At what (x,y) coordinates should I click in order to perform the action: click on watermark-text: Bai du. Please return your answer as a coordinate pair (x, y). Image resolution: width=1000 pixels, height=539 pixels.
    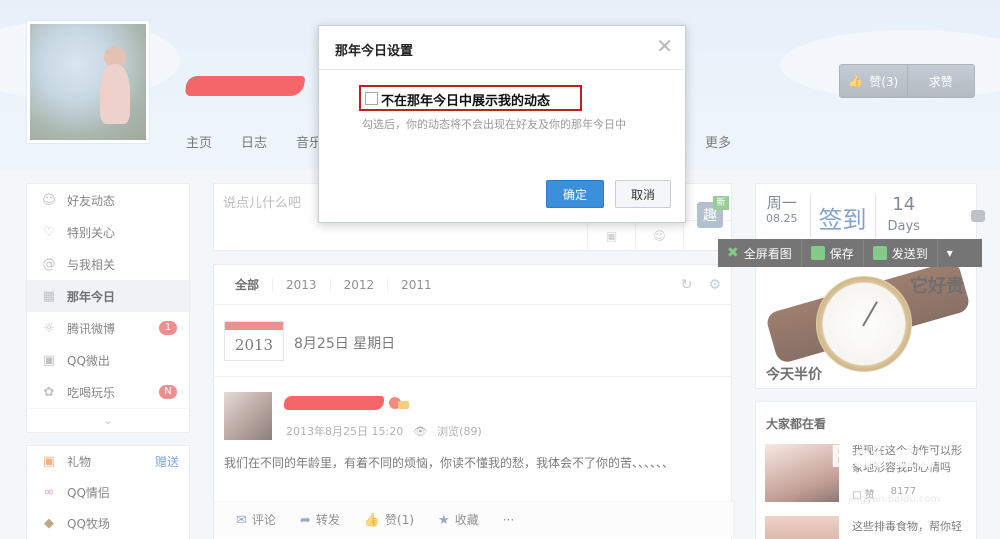
    Looking at the image, I should click on (883, 457).